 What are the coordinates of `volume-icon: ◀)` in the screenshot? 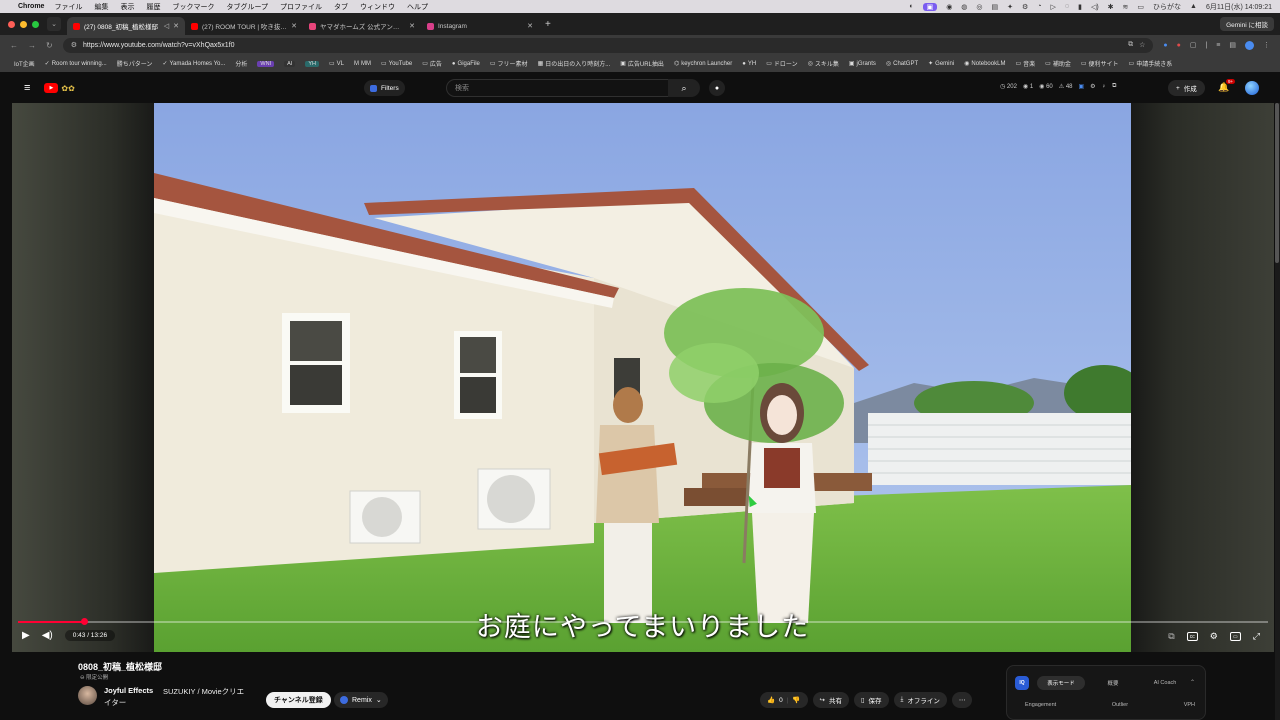 It's located at (47, 635).